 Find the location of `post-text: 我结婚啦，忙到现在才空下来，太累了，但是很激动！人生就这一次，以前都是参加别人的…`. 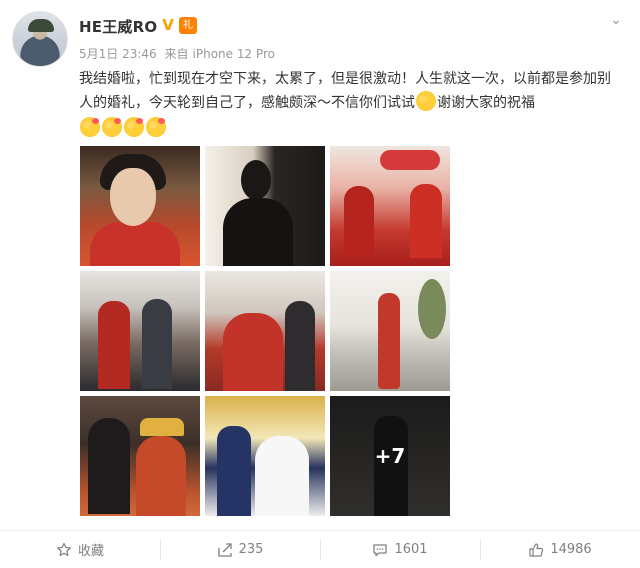

post-text: 我结婚啦，忙到现在才空下来，太累了，但是很激动！人生就这一次，以前都是参加别人的… is located at coordinates (351, 91).